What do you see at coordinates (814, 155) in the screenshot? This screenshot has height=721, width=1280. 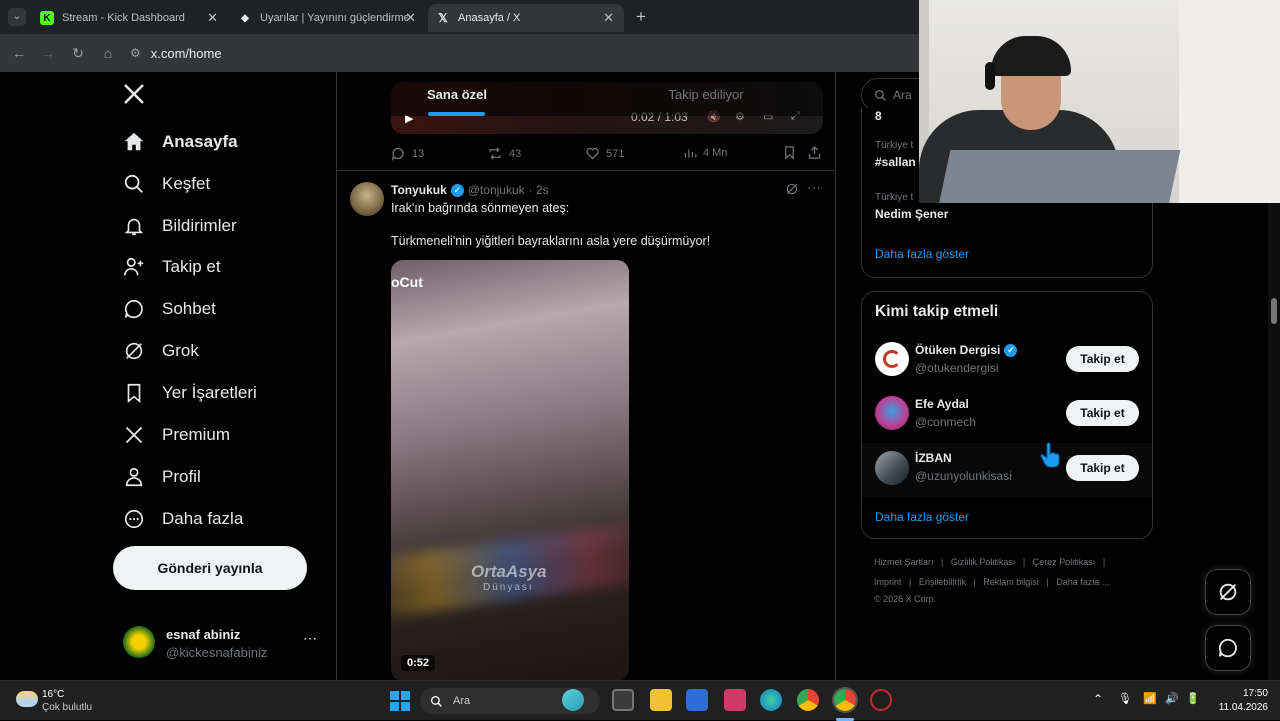 I see `share-icon` at bounding box center [814, 155].